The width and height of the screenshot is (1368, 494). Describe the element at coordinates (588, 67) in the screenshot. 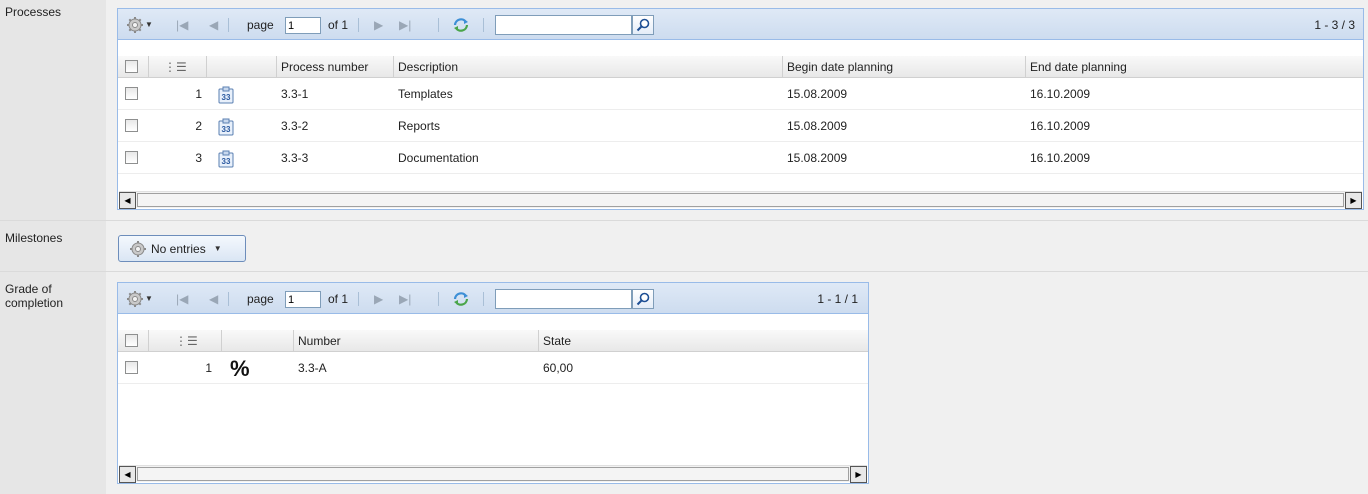

I see `col-description: Description` at that location.